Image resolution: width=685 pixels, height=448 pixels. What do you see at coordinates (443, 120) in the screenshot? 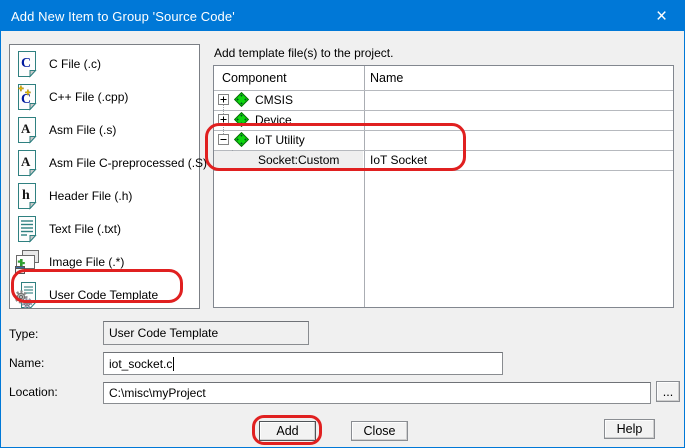
I see `tree-row-device: Device` at bounding box center [443, 120].